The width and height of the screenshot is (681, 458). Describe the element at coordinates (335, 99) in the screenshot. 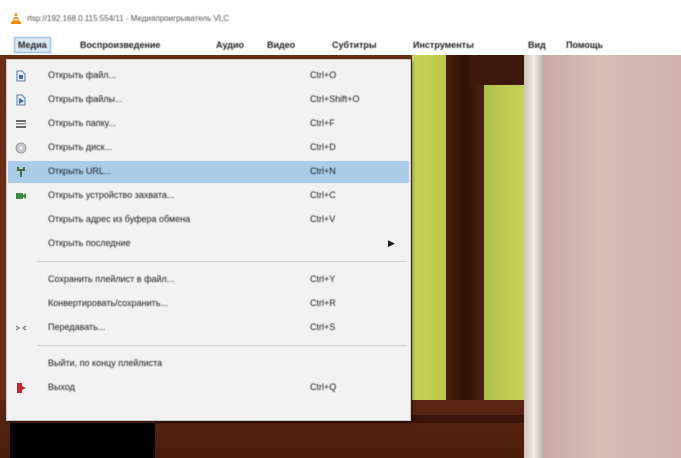

I see `menu-item-shortcut: Ctrl+Shift+O` at that location.